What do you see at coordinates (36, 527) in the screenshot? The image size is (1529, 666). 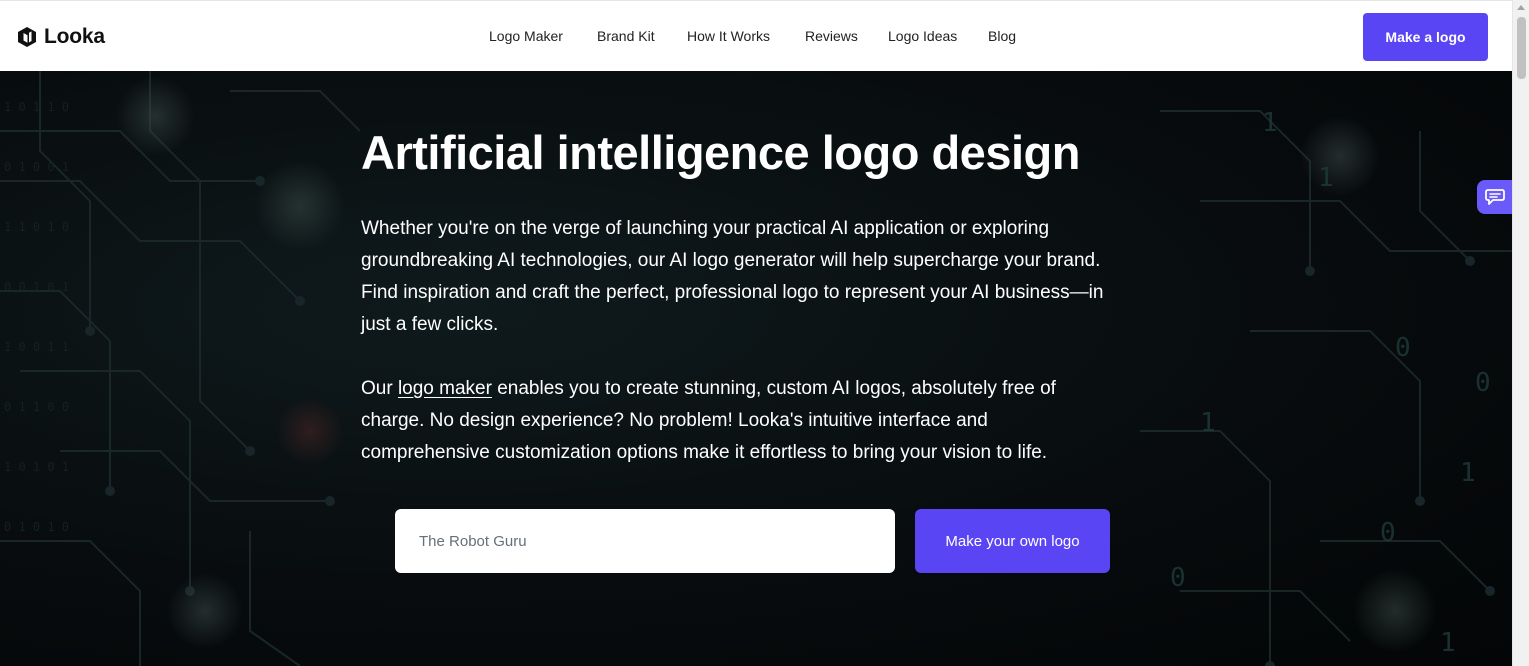 I see `svg-text: 0 1 0 1 0` at bounding box center [36, 527].